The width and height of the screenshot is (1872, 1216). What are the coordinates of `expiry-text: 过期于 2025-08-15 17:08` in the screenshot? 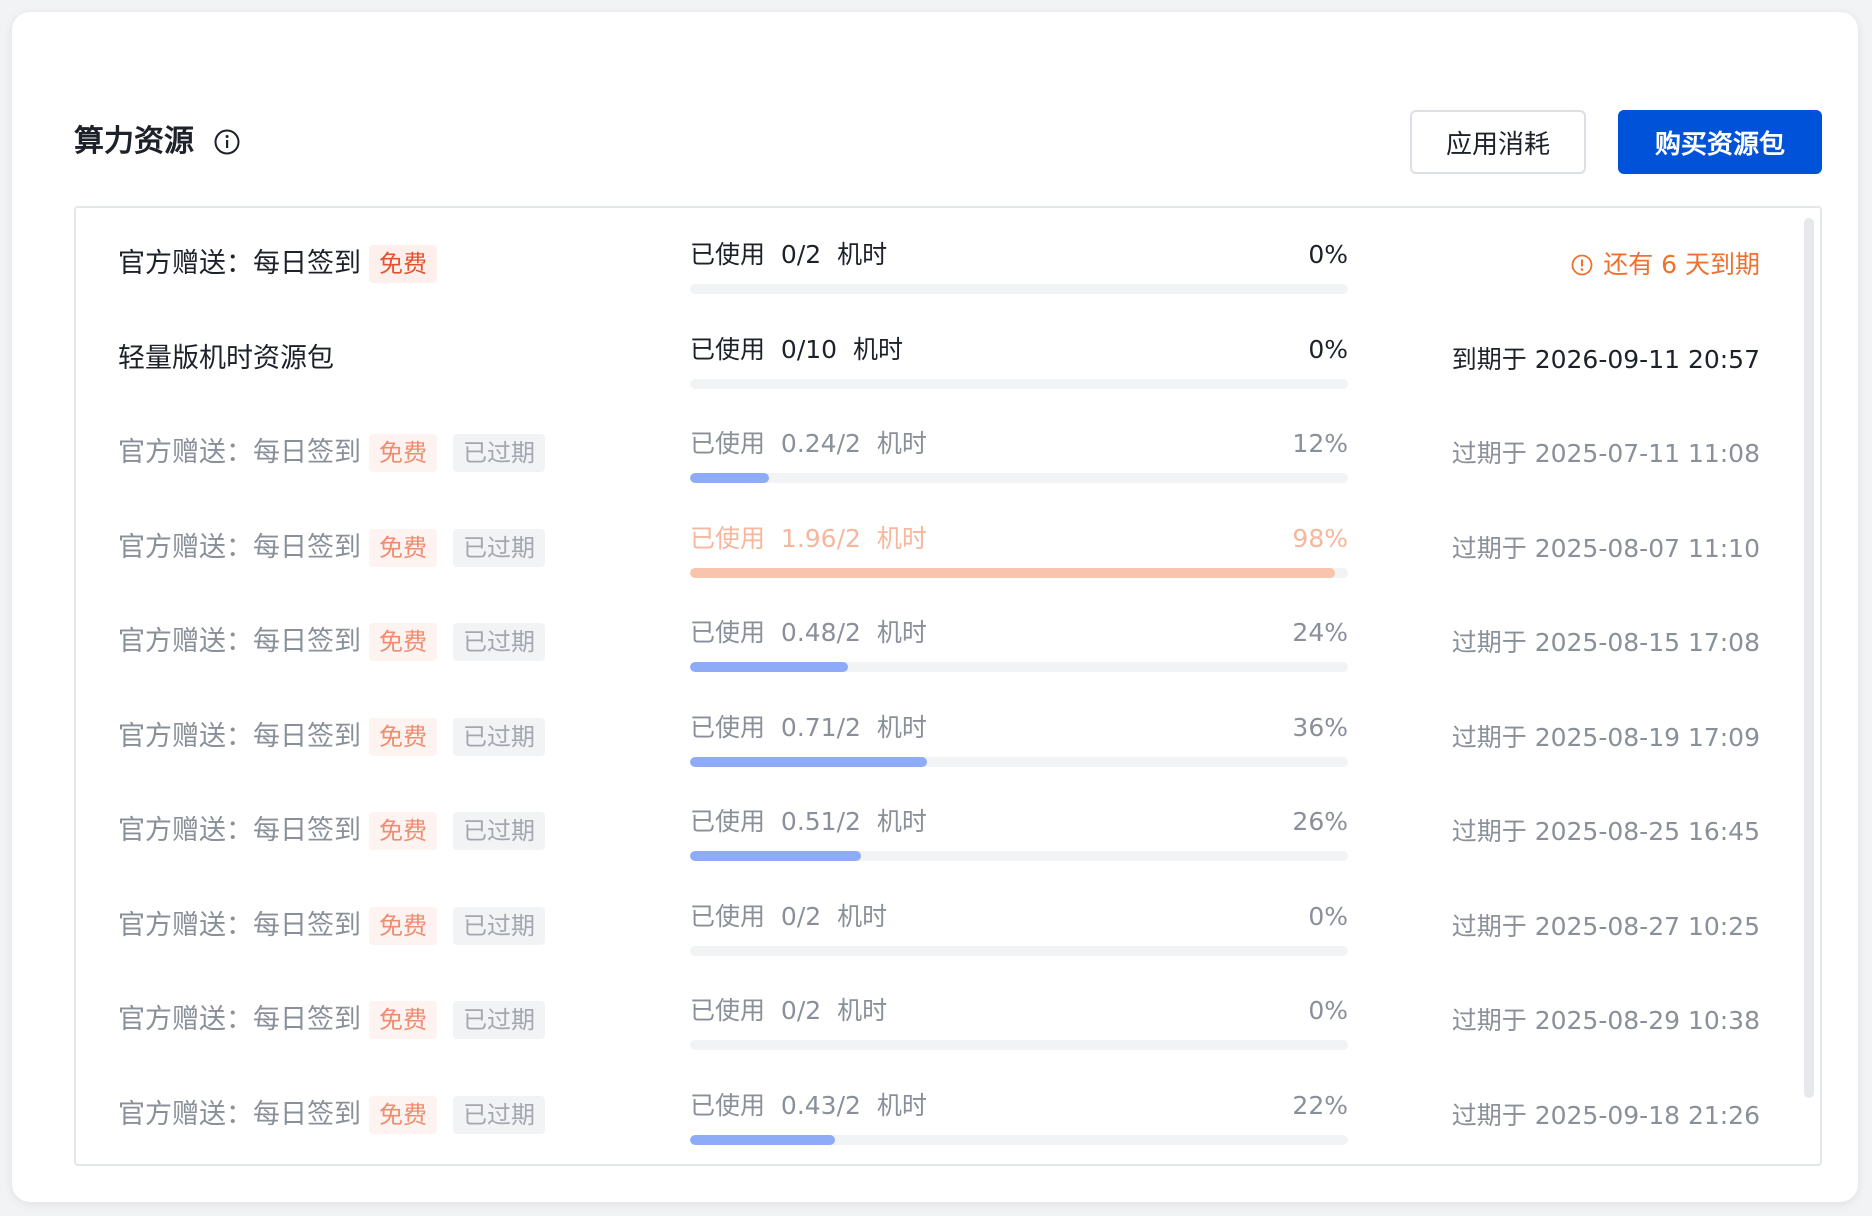 It's located at (1605, 642).